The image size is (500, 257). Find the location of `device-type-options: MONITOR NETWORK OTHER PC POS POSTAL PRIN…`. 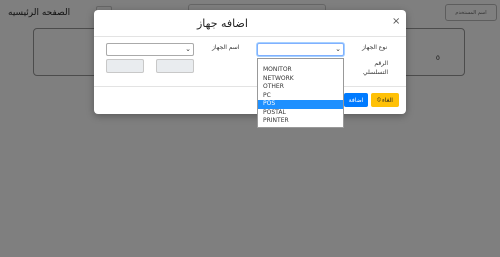

device-type-options: MONITOR NETWORK OTHER PC POS POSTAL PRIN… is located at coordinates (300, 93).